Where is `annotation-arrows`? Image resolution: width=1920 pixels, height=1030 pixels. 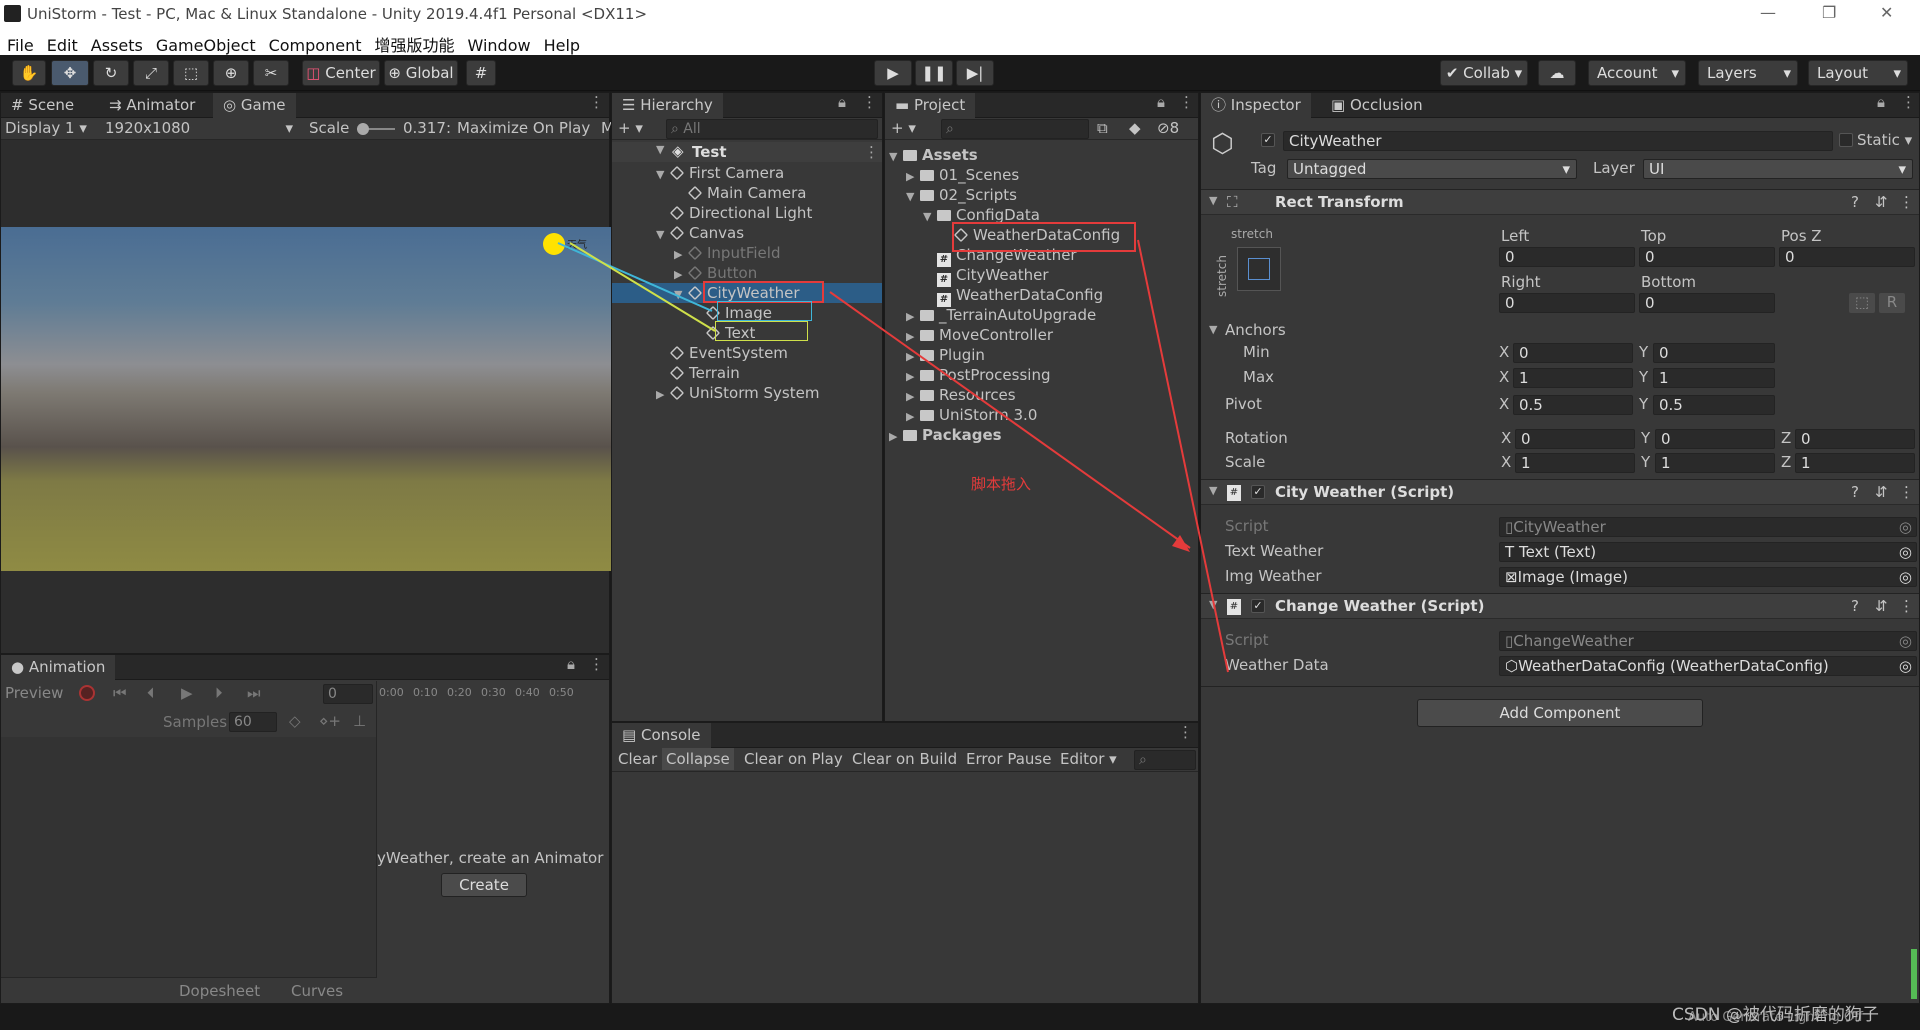
annotation-arrows is located at coordinates (893, 456).